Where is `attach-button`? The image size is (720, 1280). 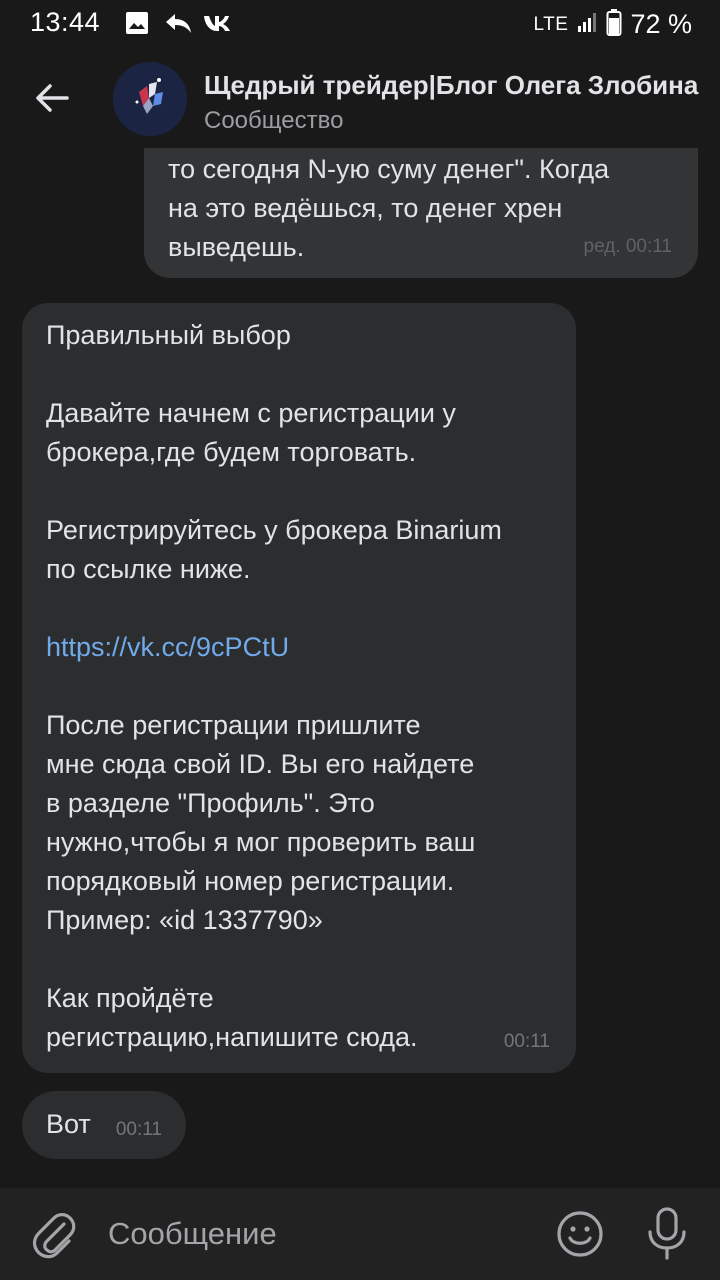 attach-button is located at coordinates (54, 1234).